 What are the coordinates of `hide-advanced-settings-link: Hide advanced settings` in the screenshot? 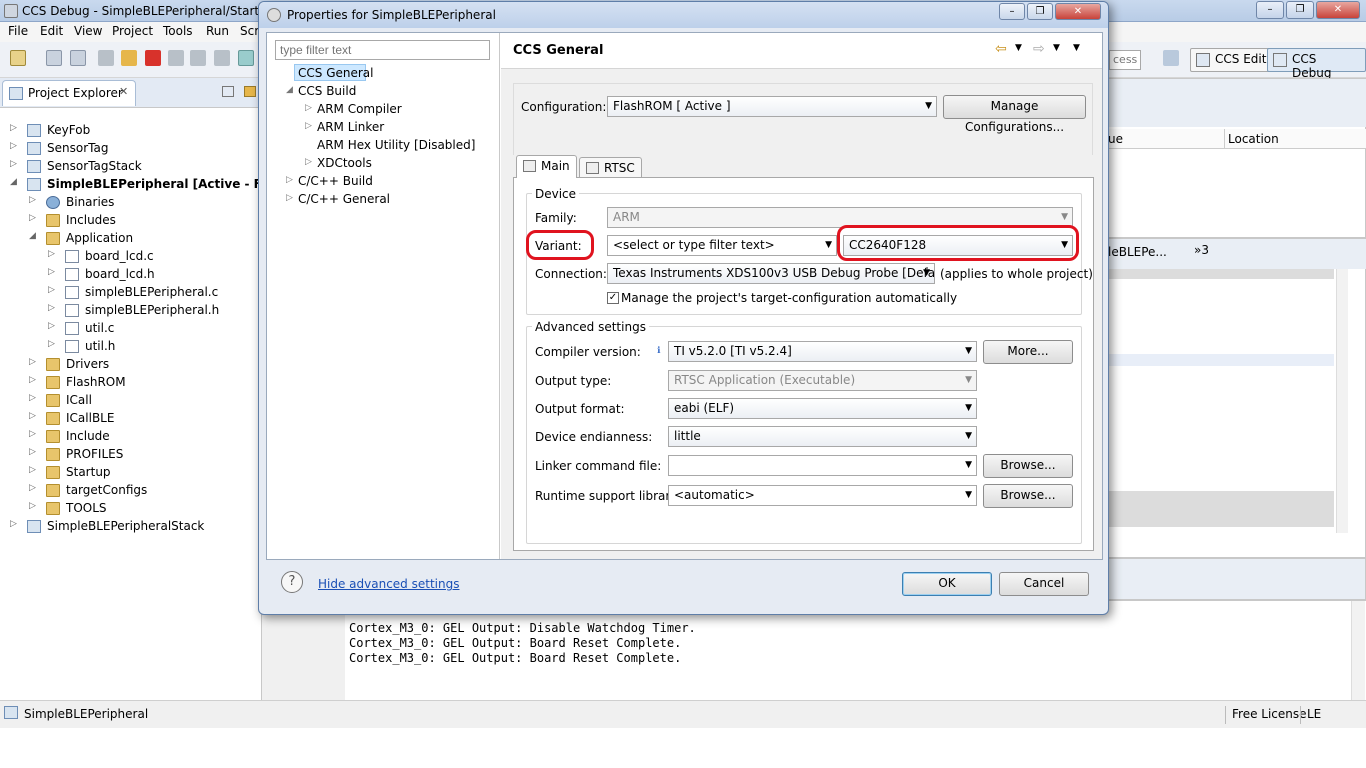 It's located at (388, 584).